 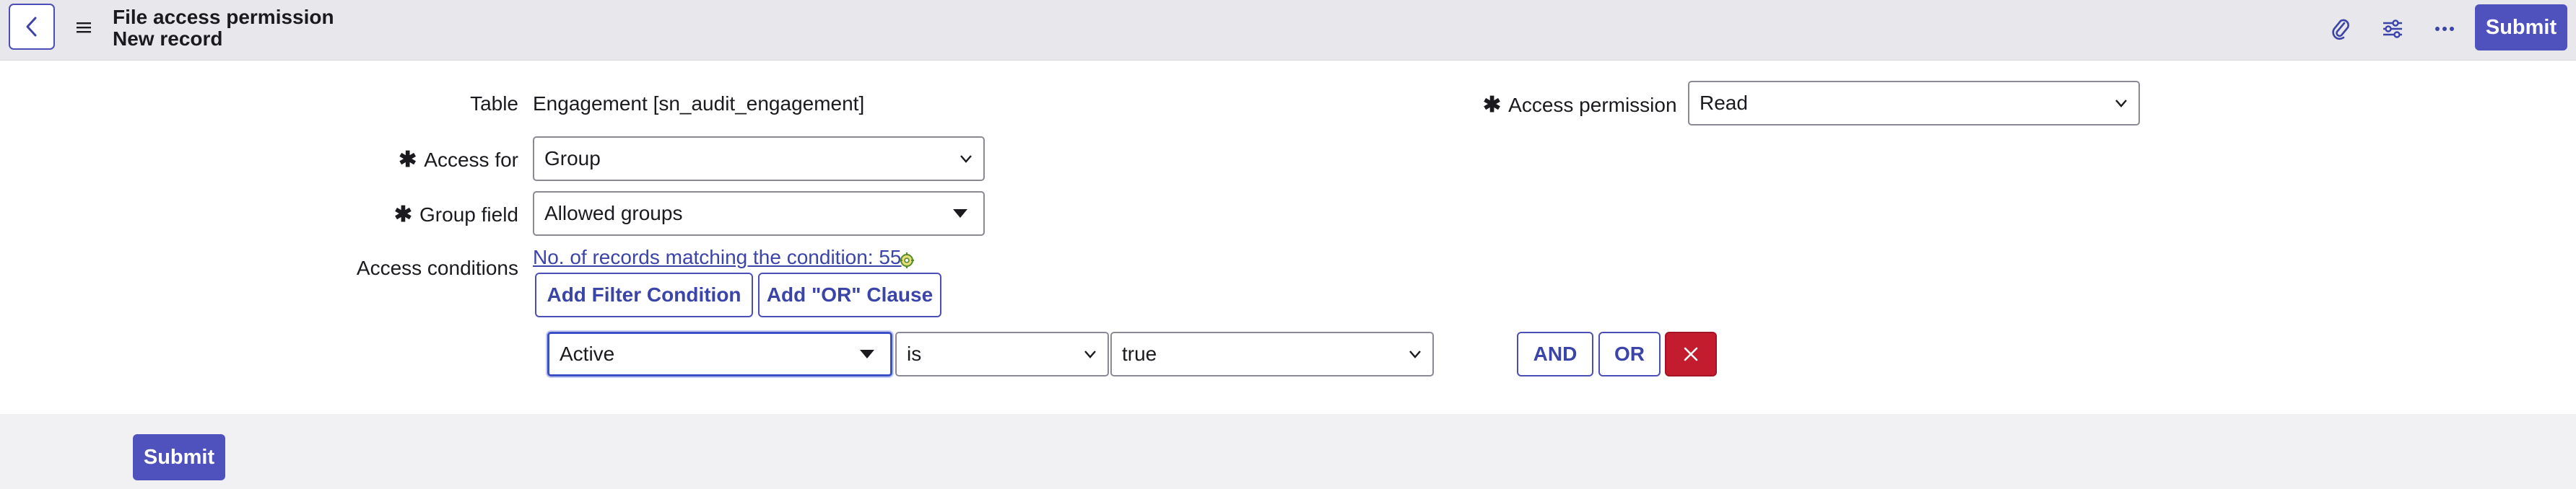 I want to click on refresh-gear-icon, so click(x=906, y=260).